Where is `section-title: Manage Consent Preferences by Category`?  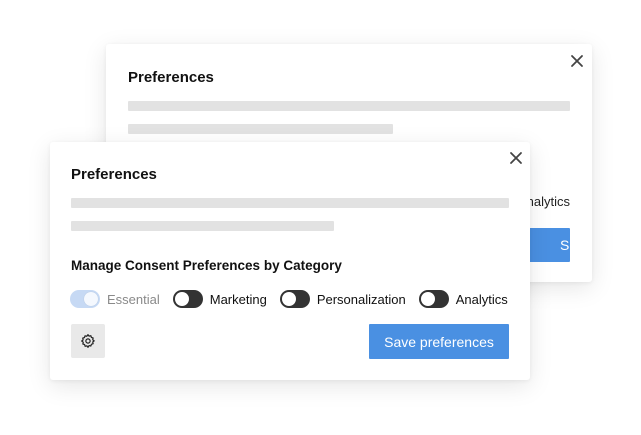
section-title: Manage Consent Preferences by Category is located at coordinates (206, 265).